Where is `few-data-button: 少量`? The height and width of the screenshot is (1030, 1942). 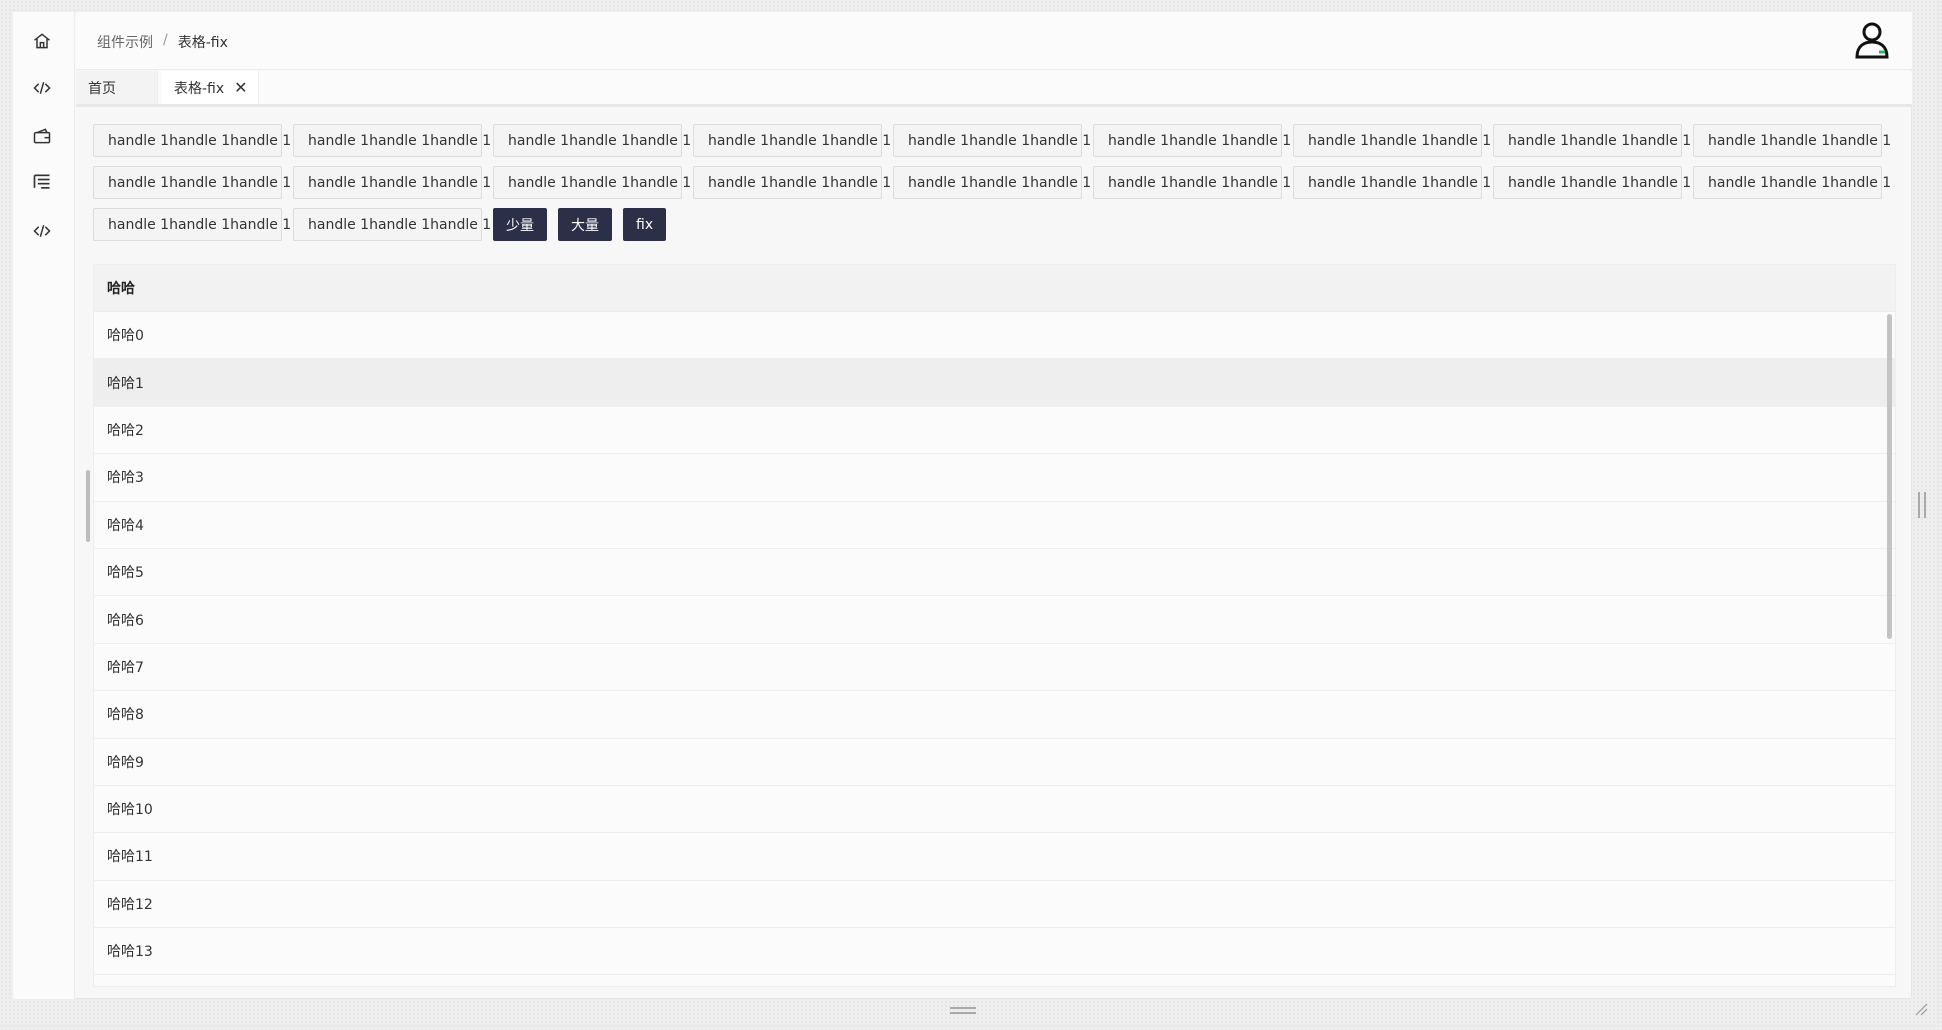 few-data-button: 少量 is located at coordinates (520, 224).